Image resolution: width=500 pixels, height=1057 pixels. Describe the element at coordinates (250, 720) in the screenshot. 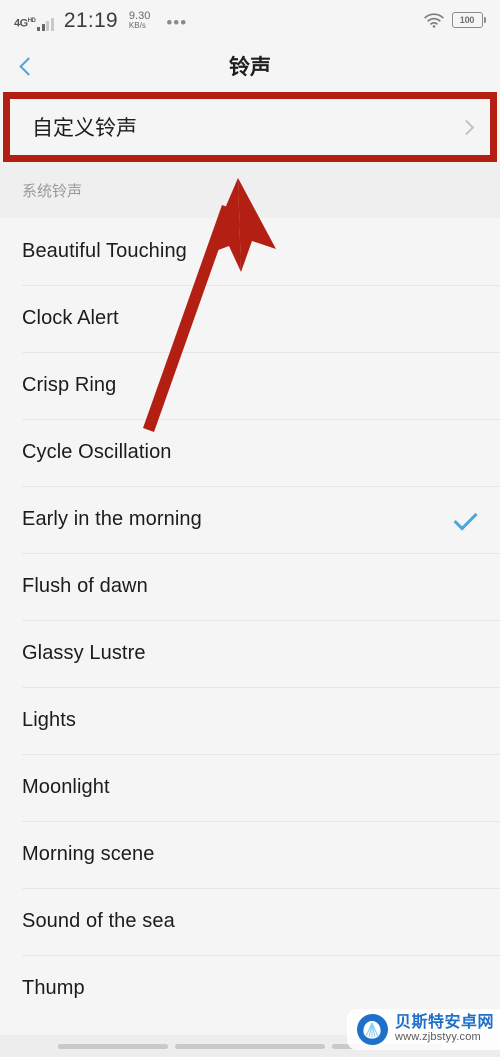

I see `ringtone-row: Lights` at that location.